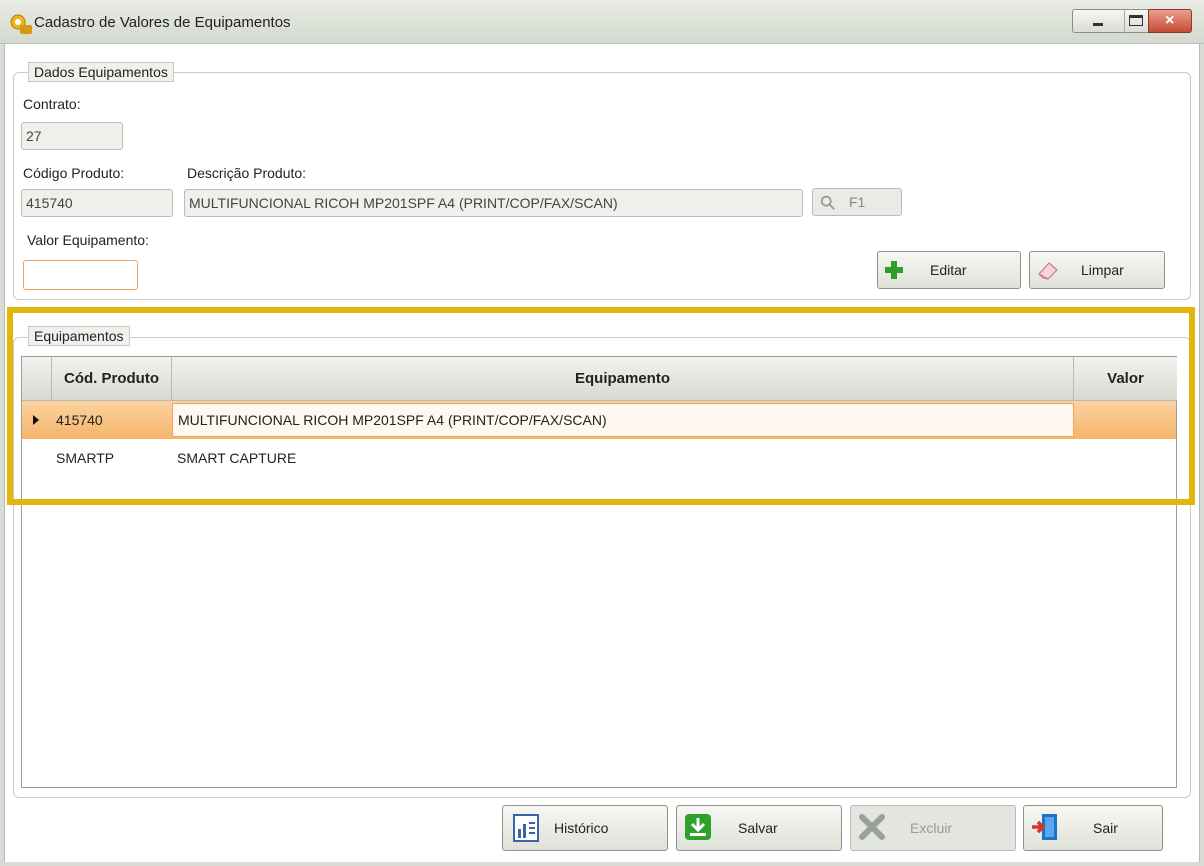 Image resolution: width=1204 pixels, height=866 pixels. I want to click on historico-label: Histórico, so click(581, 828).